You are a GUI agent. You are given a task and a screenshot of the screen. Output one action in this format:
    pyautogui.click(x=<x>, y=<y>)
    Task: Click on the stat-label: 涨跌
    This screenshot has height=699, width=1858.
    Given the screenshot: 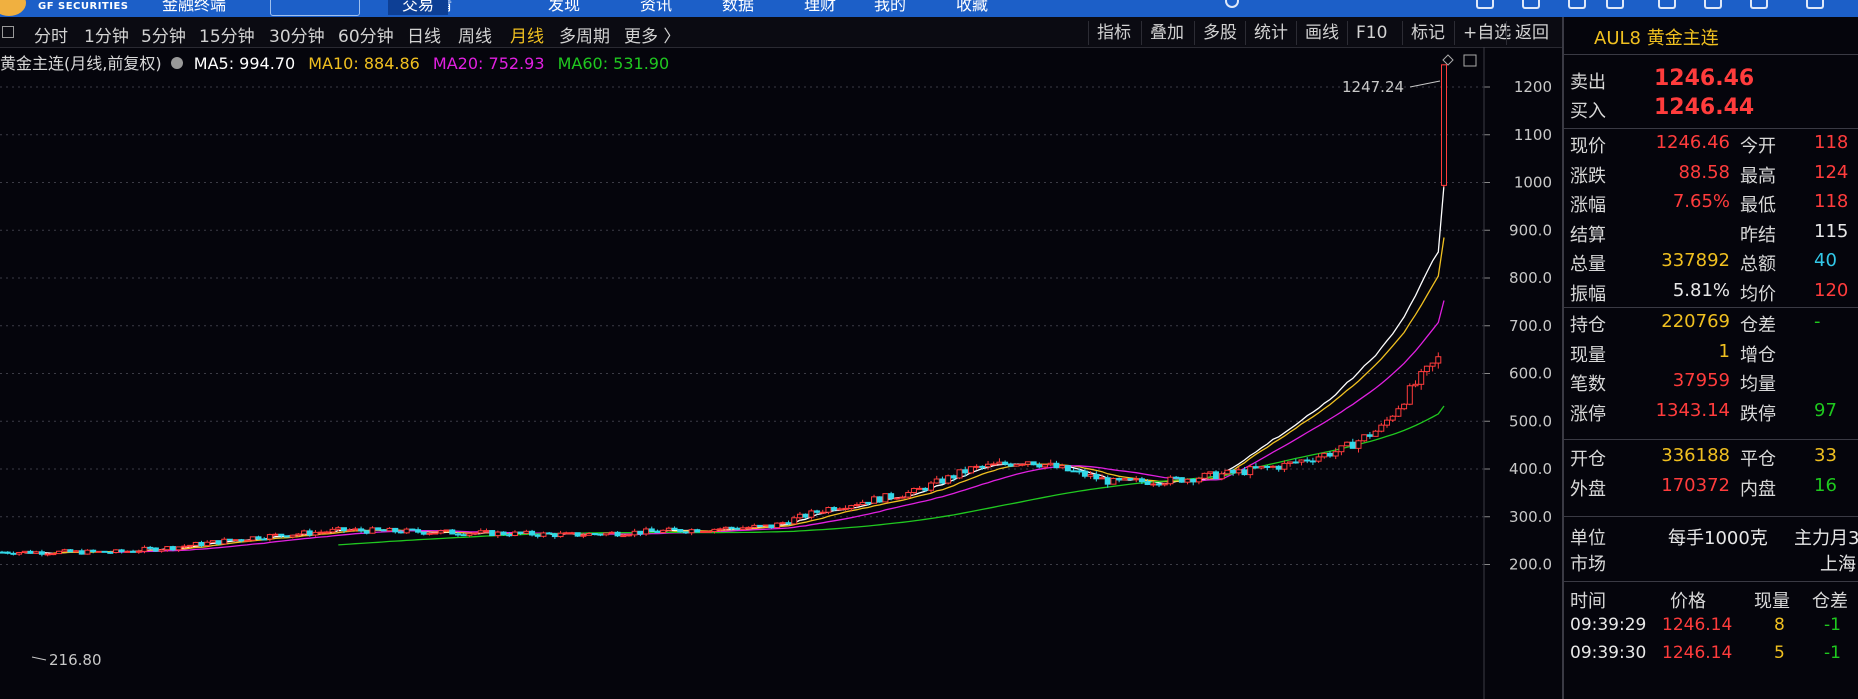 What is the action you would take?
    pyautogui.click(x=1588, y=176)
    